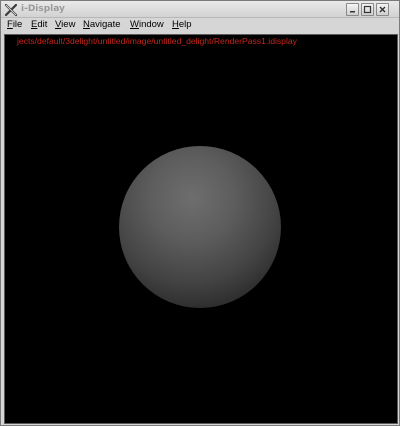  I want to click on menu-file: File, so click(14, 25).